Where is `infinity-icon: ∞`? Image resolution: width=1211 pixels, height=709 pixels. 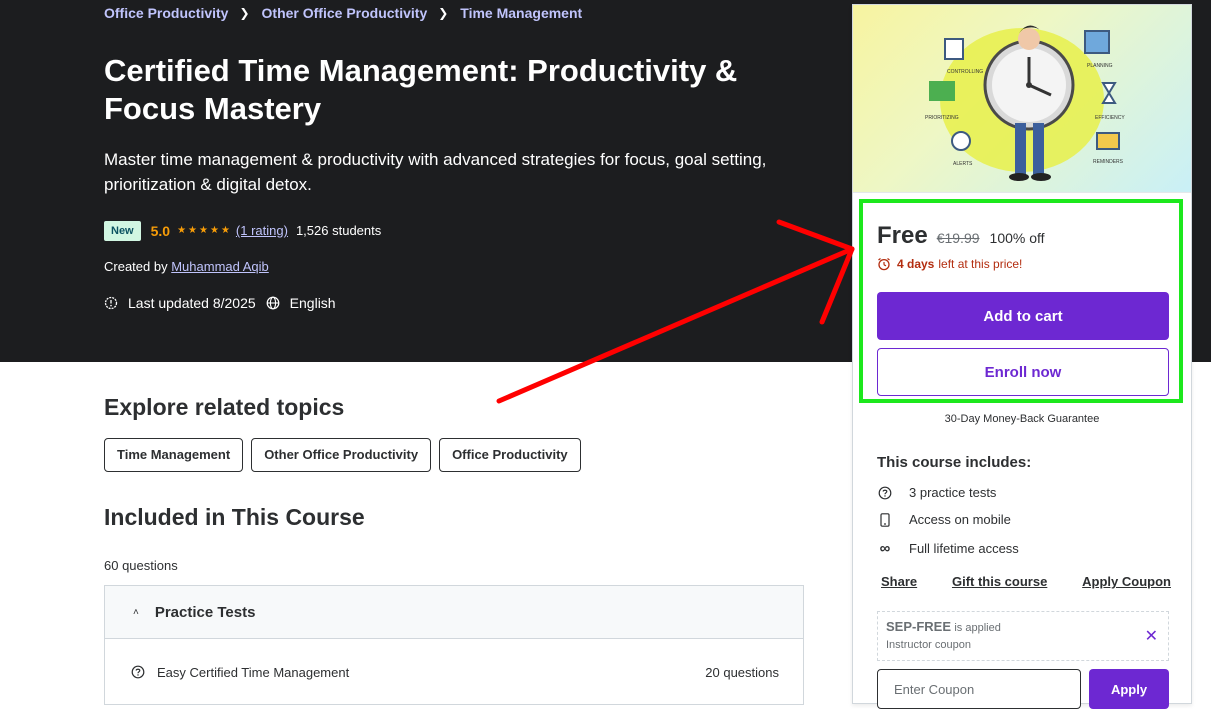
infinity-icon: ∞ is located at coordinates (885, 548).